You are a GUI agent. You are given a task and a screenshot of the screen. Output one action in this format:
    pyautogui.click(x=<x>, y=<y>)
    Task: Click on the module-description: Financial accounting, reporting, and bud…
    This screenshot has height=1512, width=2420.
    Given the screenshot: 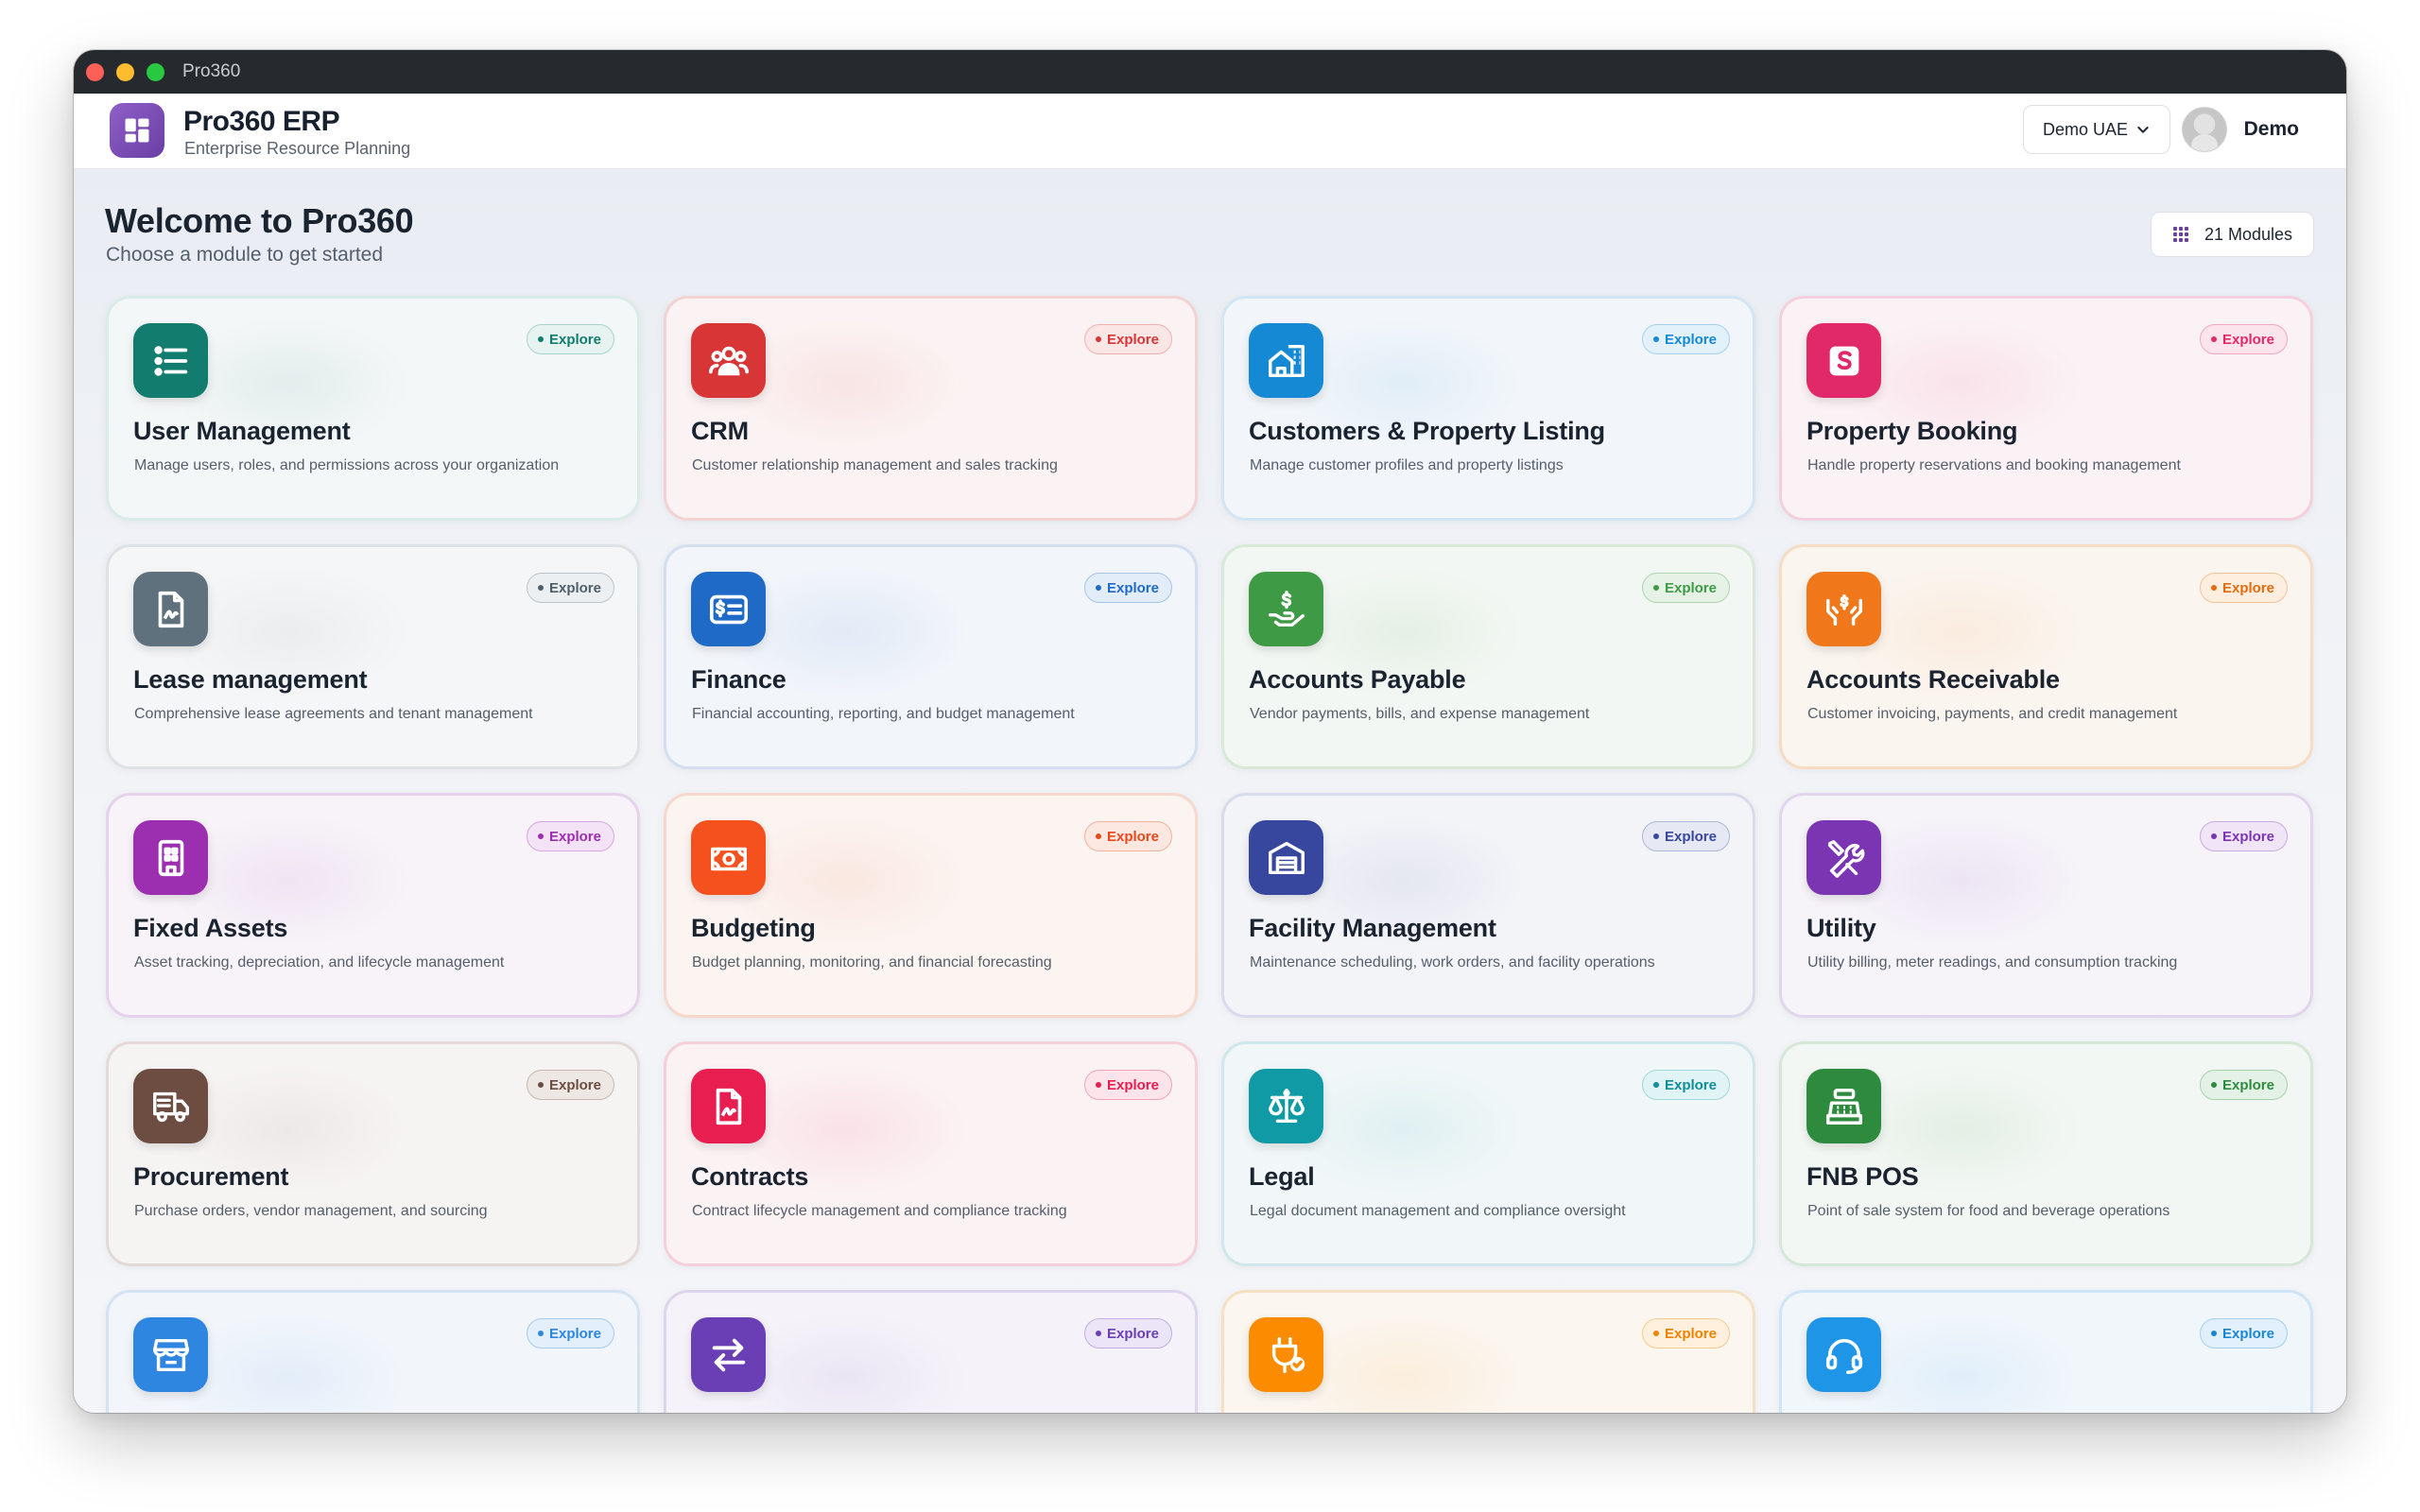 What is the action you would take?
    pyautogui.click(x=883, y=714)
    